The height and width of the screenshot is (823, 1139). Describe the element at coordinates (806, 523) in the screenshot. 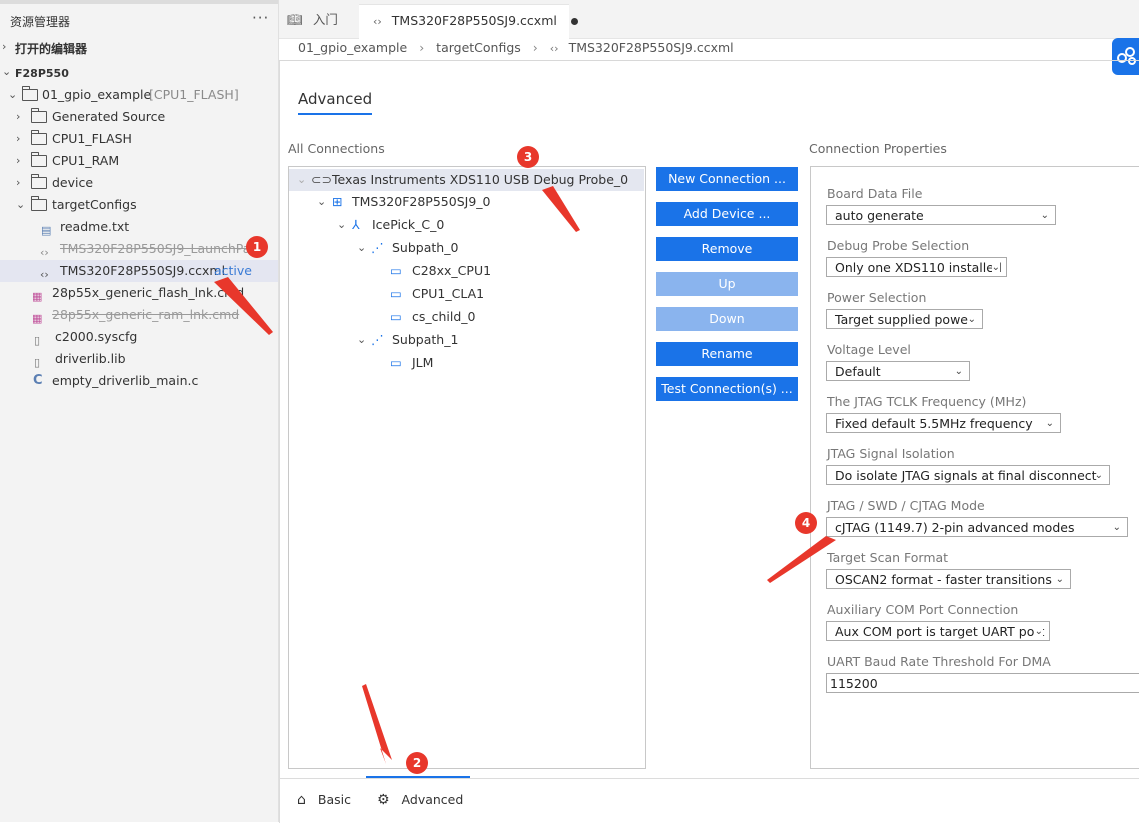

I see `annotation-badge-4: 4` at that location.